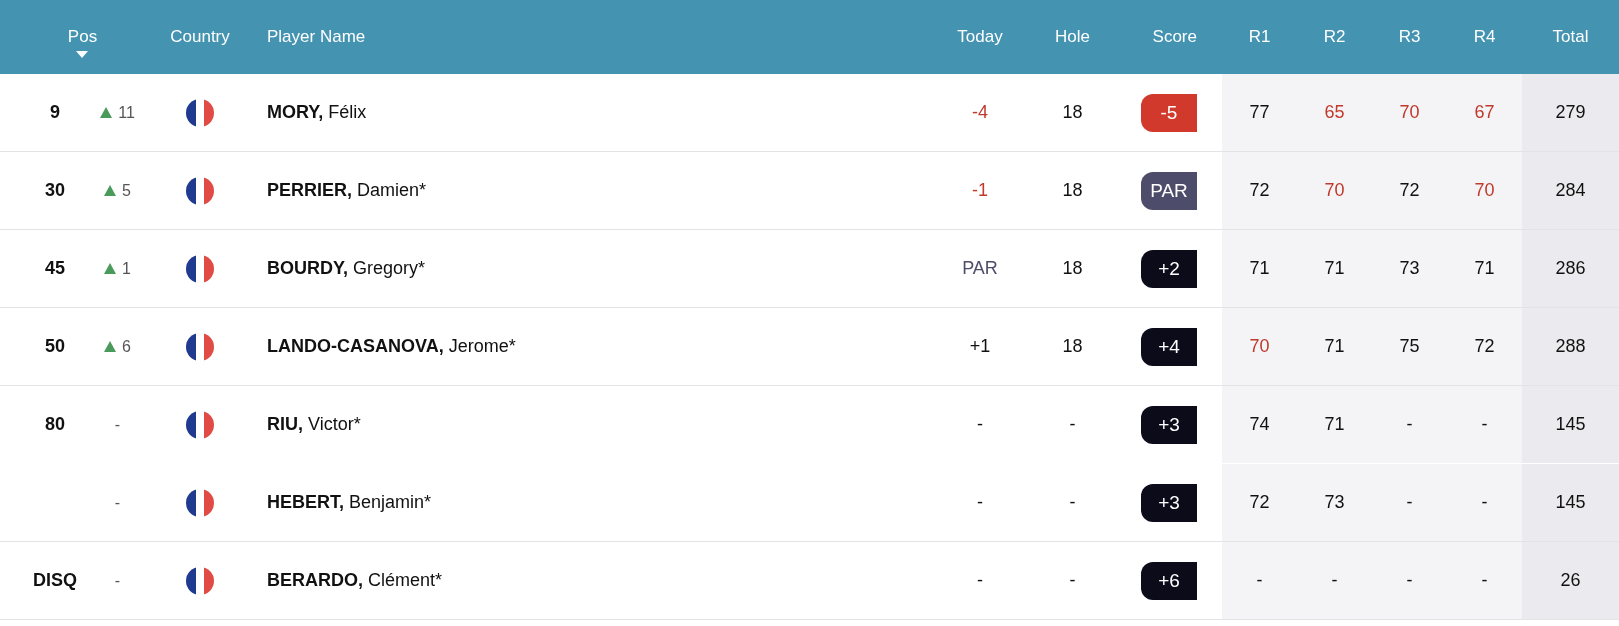 This screenshot has height=626, width=1619. Describe the element at coordinates (1259, 37) in the screenshot. I see `column-header: R1` at that location.